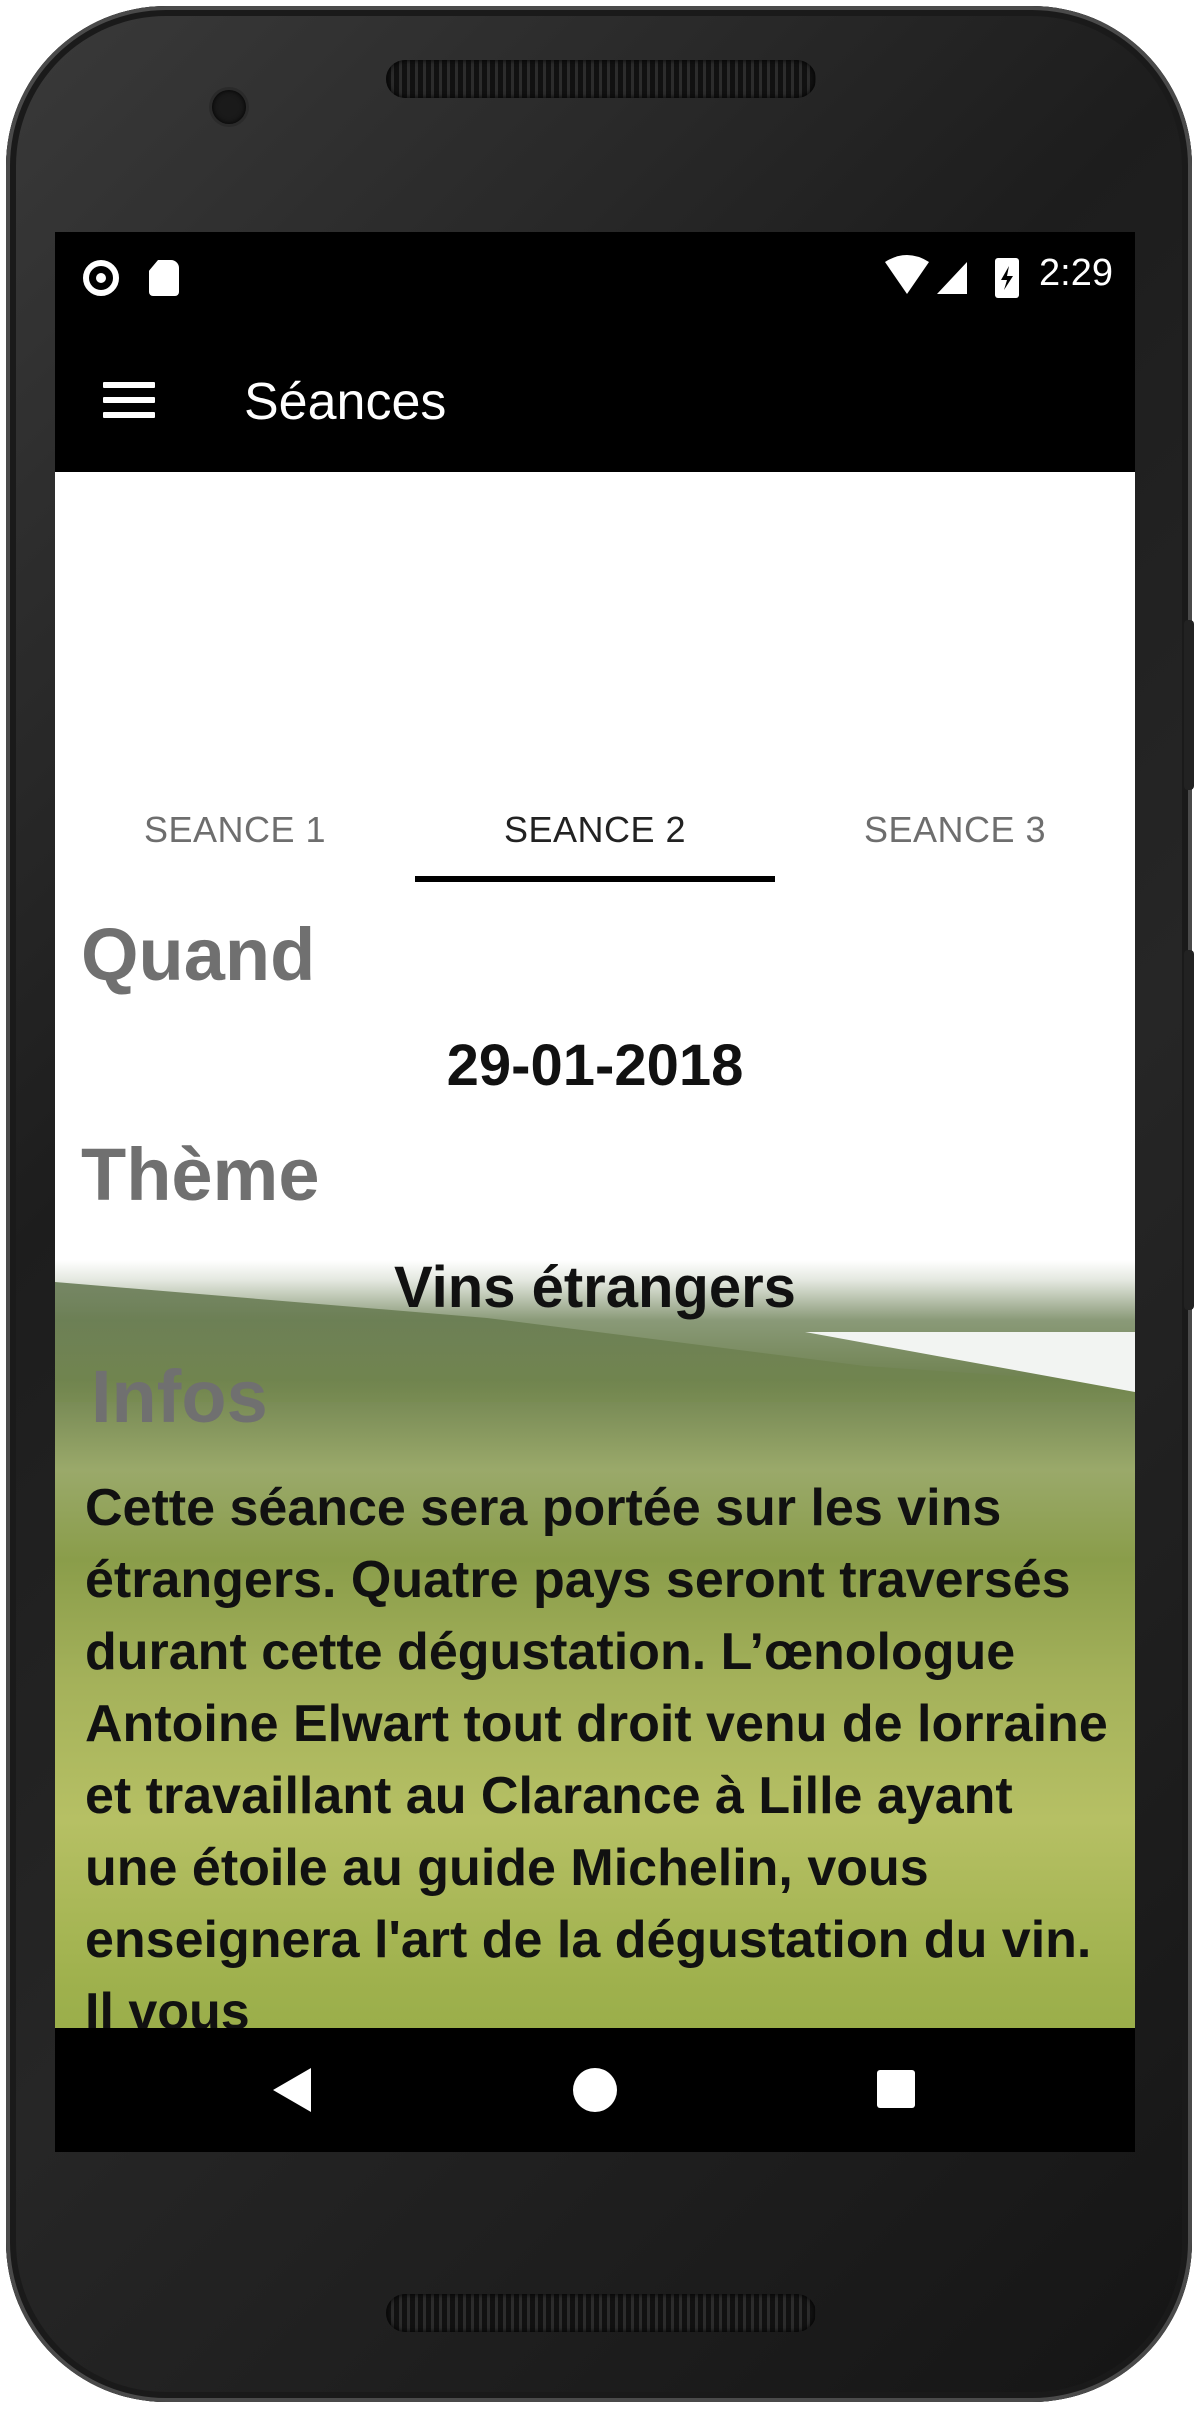 This screenshot has height=2409, width=1198. I want to click on home-icon, so click(595, 2090).